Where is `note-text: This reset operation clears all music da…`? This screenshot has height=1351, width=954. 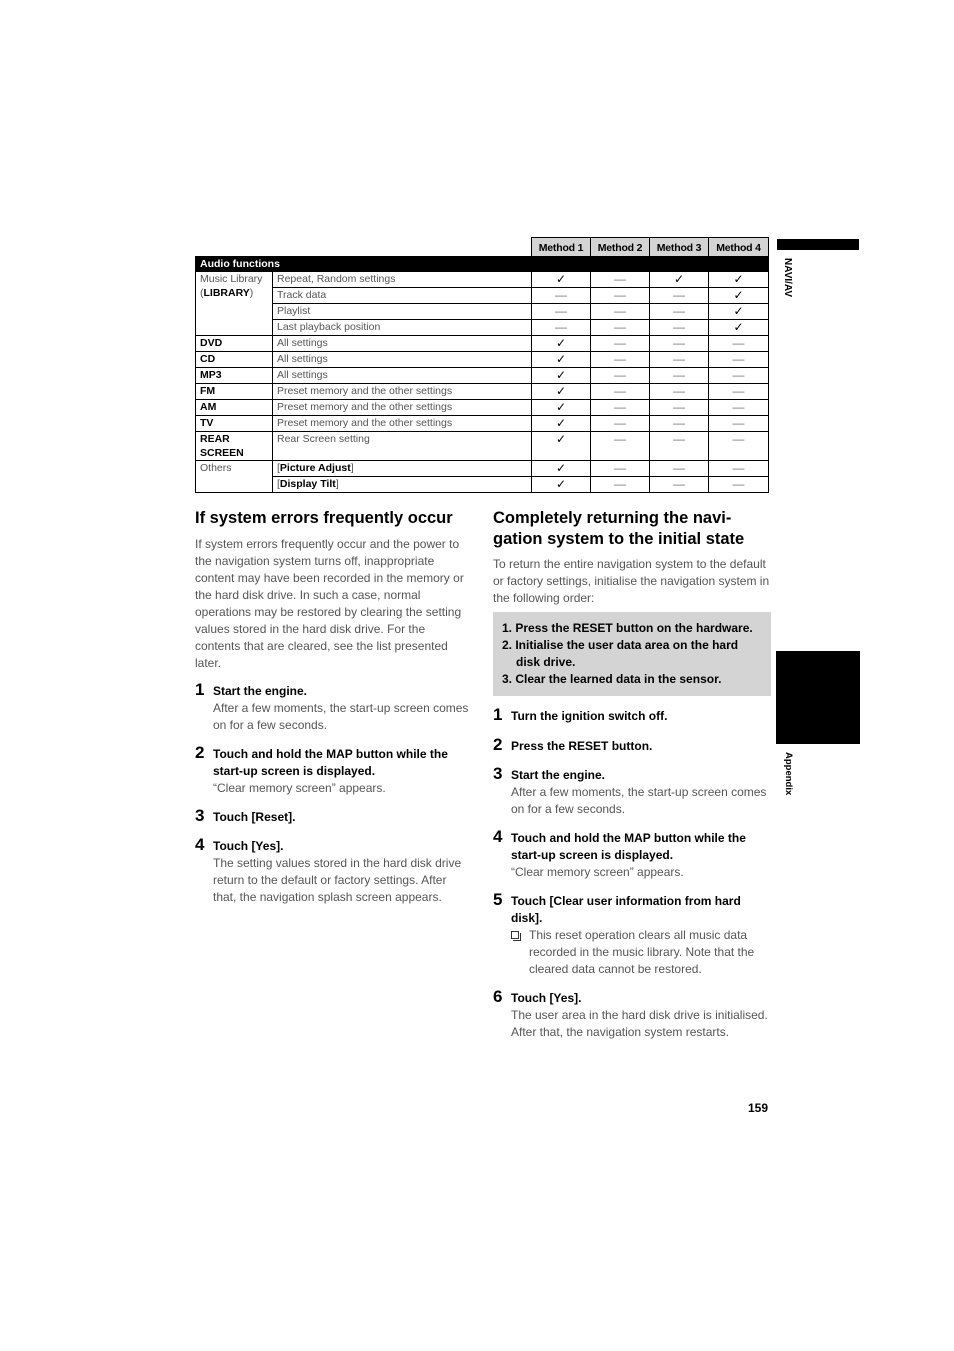 note-text: This reset operation clears all music da… is located at coordinates (642, 952).